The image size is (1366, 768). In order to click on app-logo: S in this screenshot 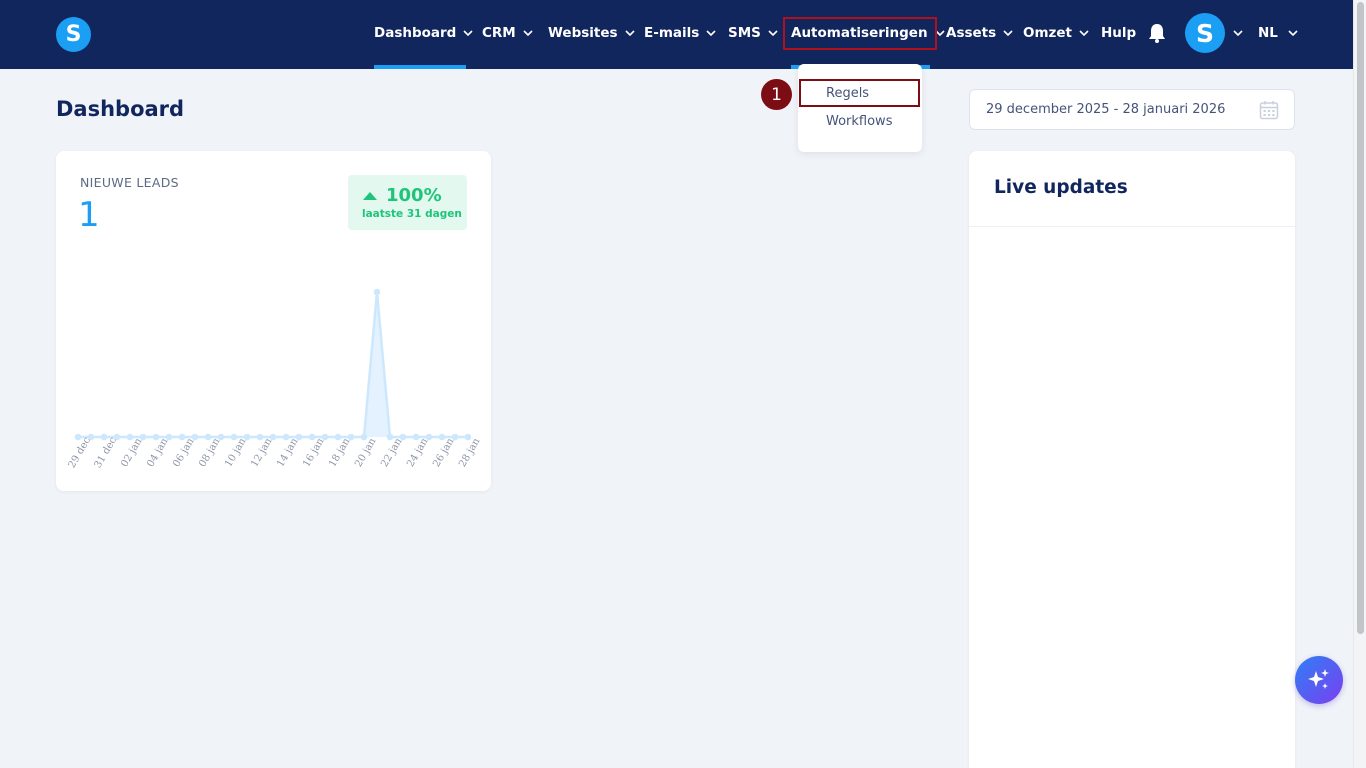, I will do `click(73, 34)`.